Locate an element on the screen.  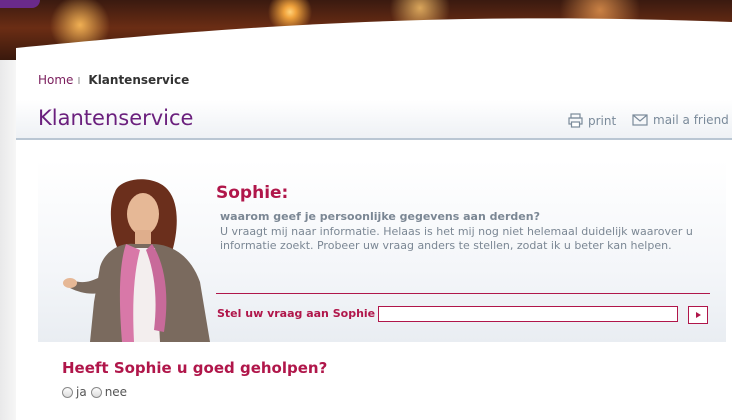
feedback-yes-label: ja is located at coordinates (81, 392).